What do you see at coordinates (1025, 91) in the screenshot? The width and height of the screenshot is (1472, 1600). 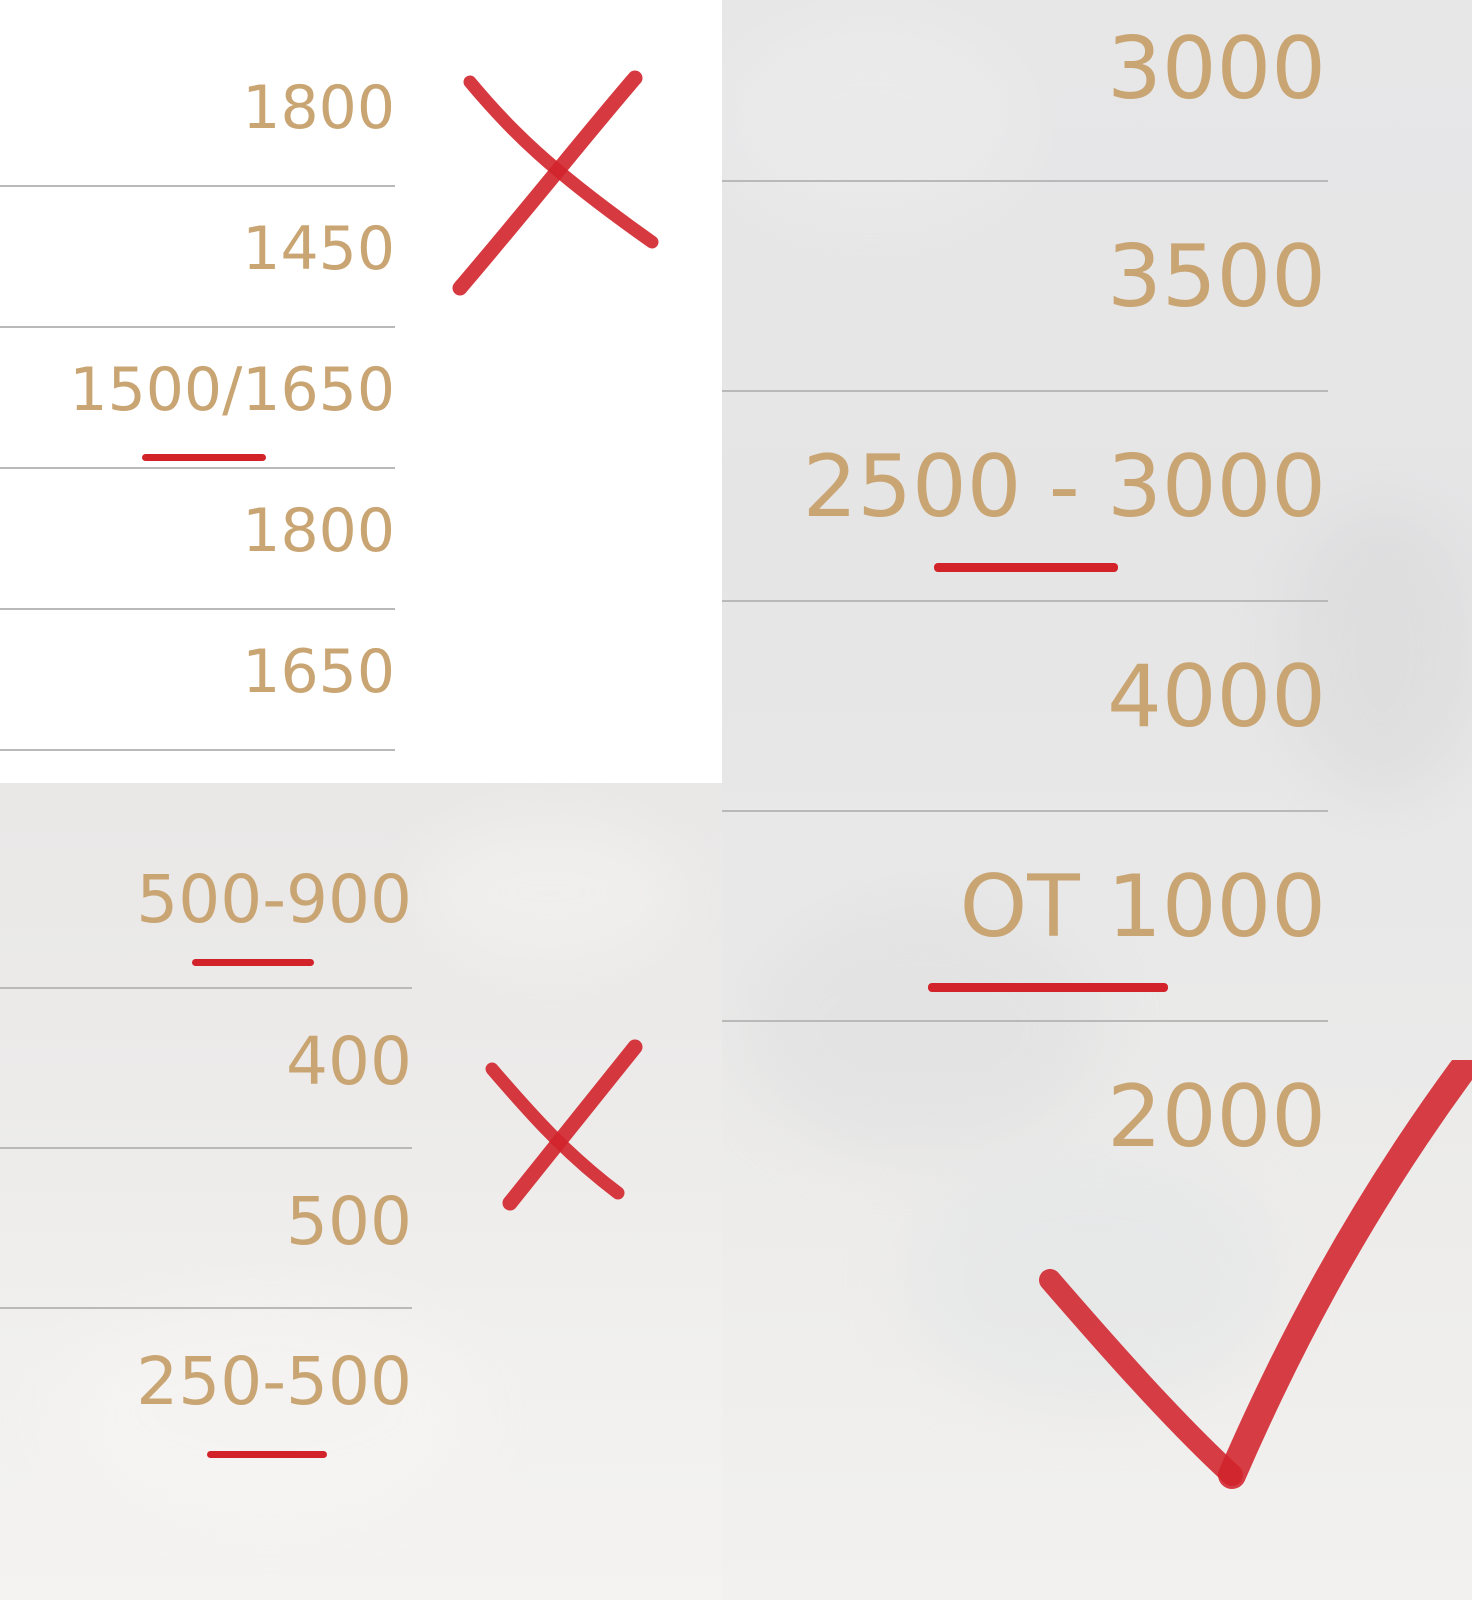 I see `price-row: 3000` at bounding box center [1025, 91].